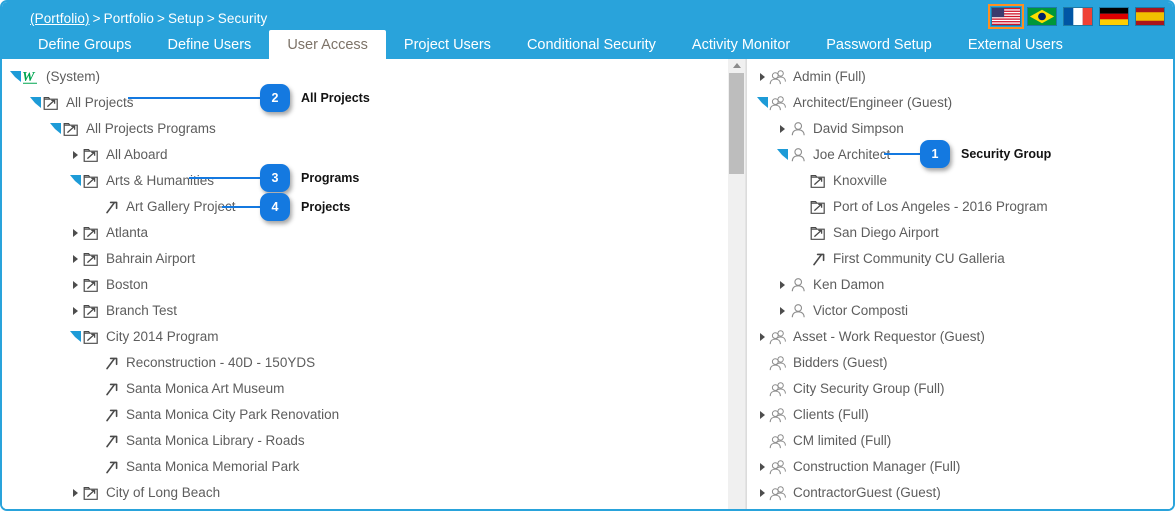 The image size is (1175, 511). Describe the element at coordinates (129, 18) in the screenshot. I see `breadcrumb-item-portfolio: Portfolio` at that location.